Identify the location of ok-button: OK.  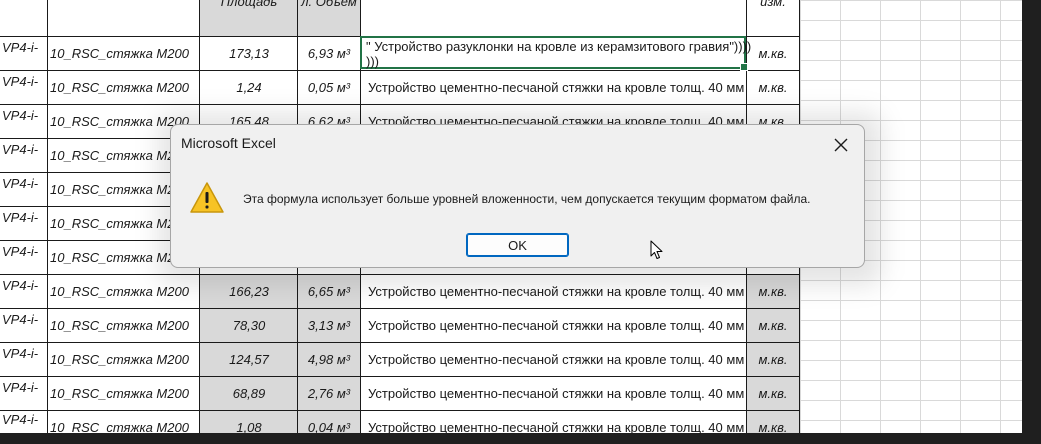
(517, 245).